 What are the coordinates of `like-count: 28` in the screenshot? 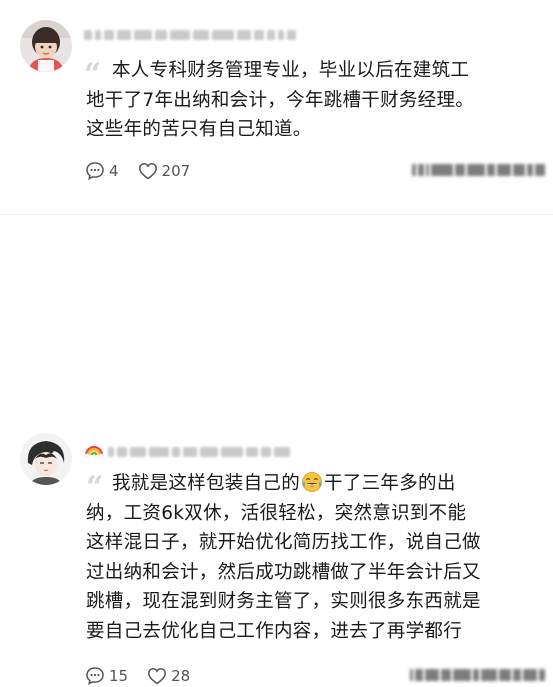 It's located at (181, 676).